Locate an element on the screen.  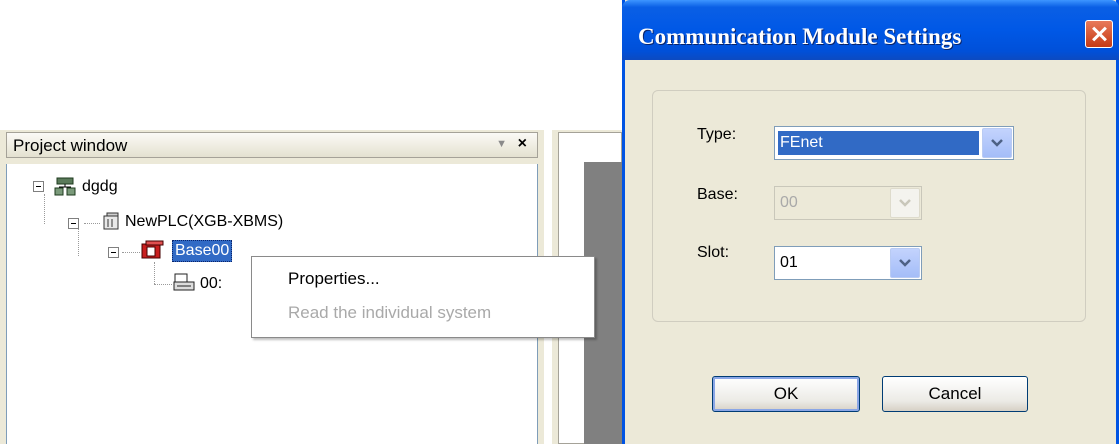
context-menu: Properties... Read the individual system is located at coordinates (423, 297).